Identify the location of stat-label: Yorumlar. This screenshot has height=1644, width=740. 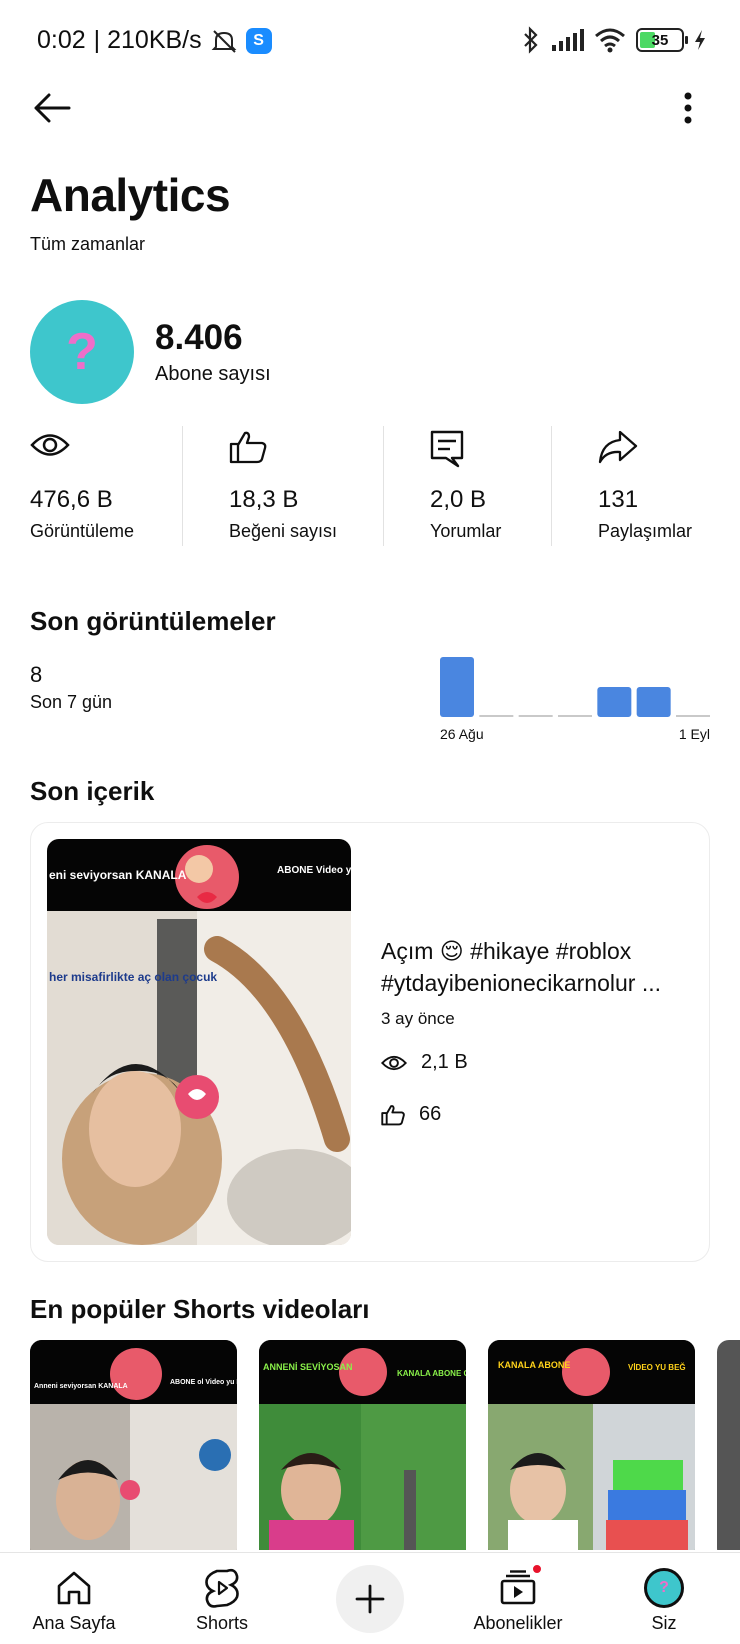
(466, 531).